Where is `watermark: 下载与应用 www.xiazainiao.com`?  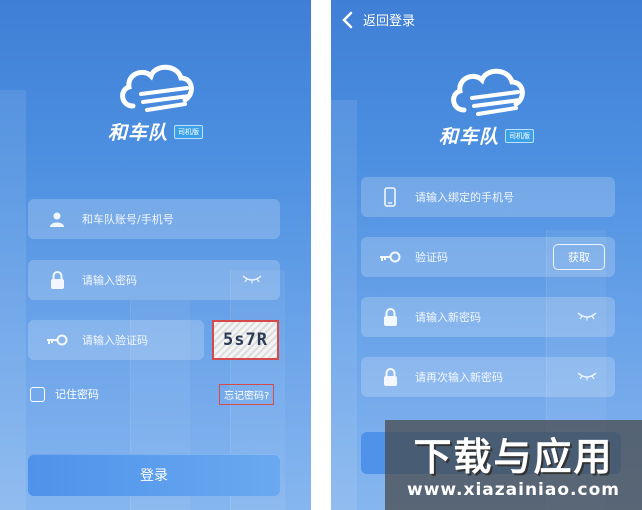 watermark: 下载与应用 www.xiazainiao.com is located at coordinates (513, 465).